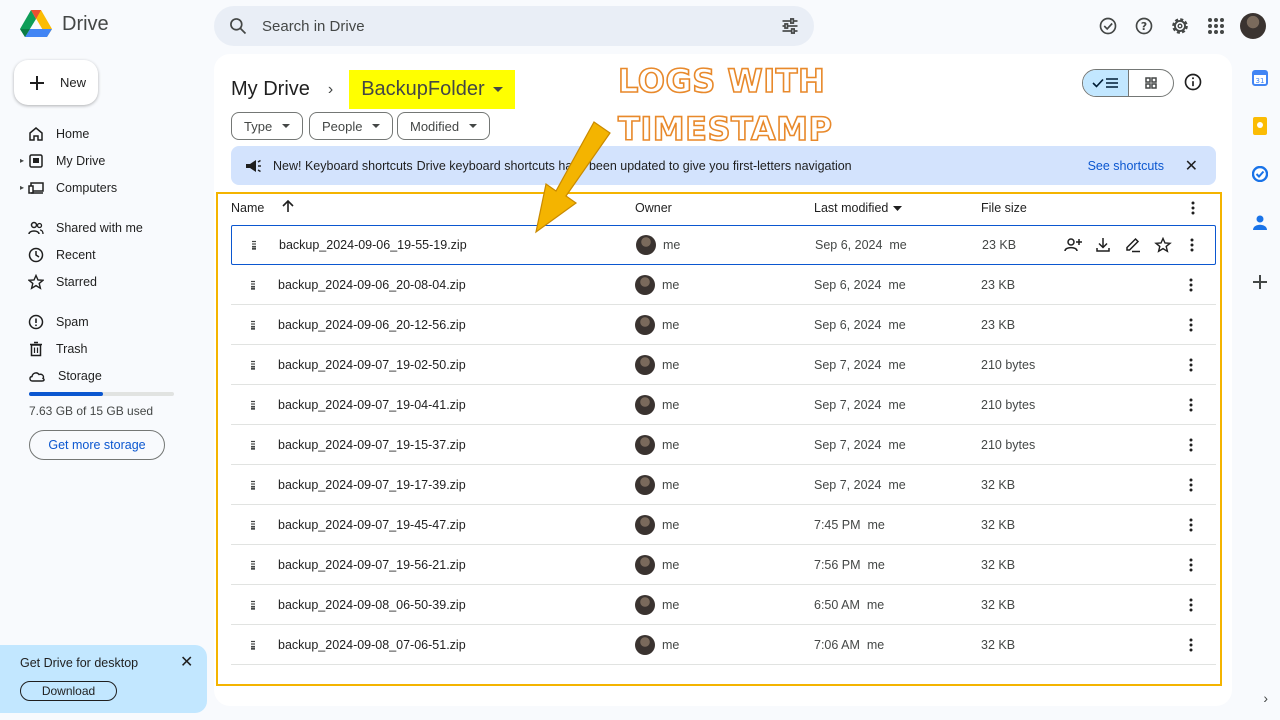 This screenshot has width=1280, height=720. I want to click on shared-icon, so click(36, 227).